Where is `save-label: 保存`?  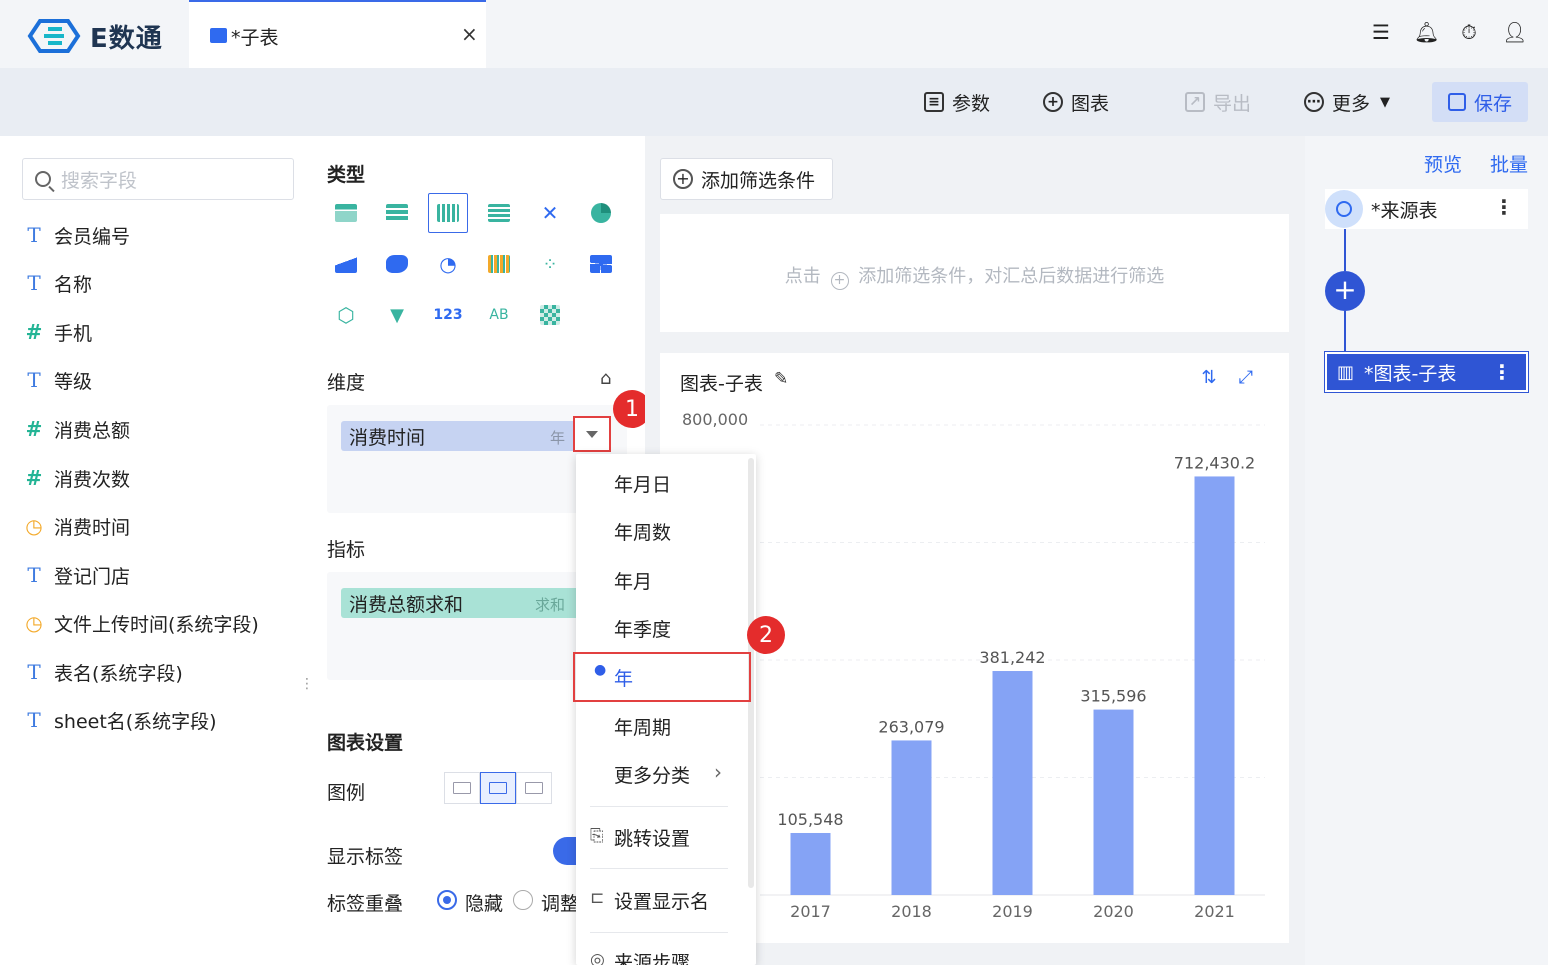 save-label: 保存 is located at coordinates (1492, 103).